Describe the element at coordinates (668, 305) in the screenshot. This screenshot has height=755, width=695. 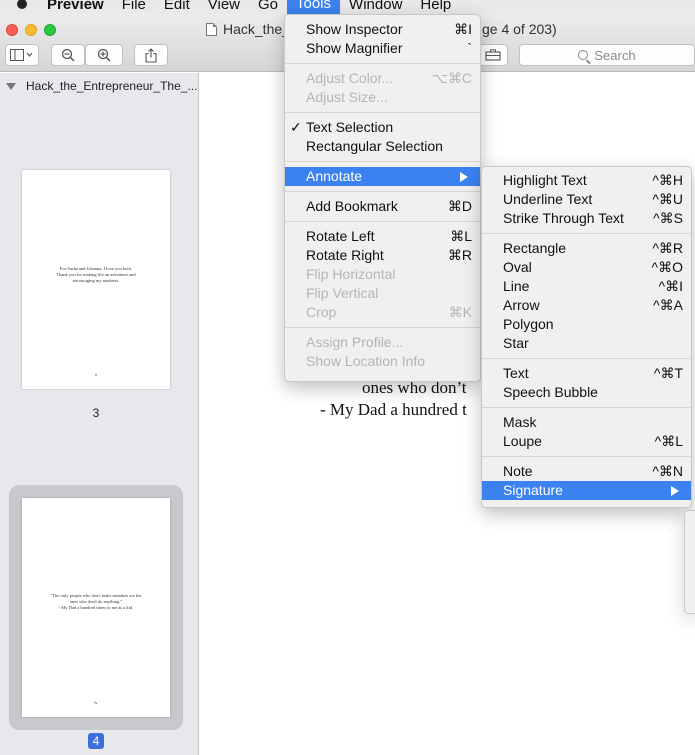
I see `arrow-shortcut: ^⌘A` at that location.